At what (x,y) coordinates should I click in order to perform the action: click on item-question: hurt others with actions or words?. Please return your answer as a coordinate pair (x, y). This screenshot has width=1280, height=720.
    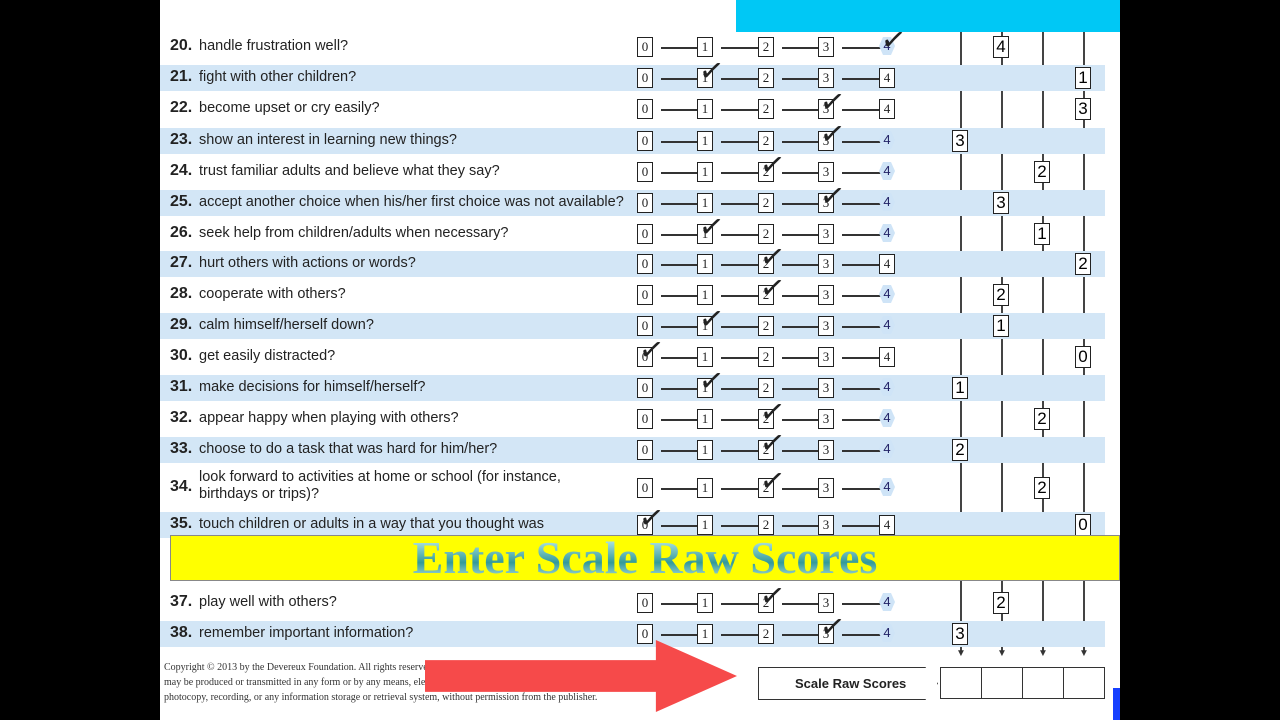
    Looking at the image, I should click on (307, 263).